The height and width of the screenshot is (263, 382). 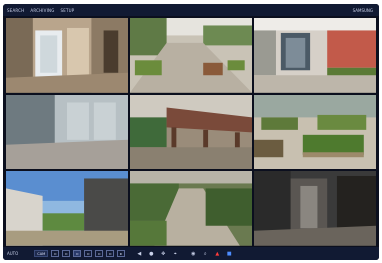 What do you see at coordinates (88, 253) in the screenshot?
I see `4x4-layout-icon: ▫` at bounding box center [88, 253].